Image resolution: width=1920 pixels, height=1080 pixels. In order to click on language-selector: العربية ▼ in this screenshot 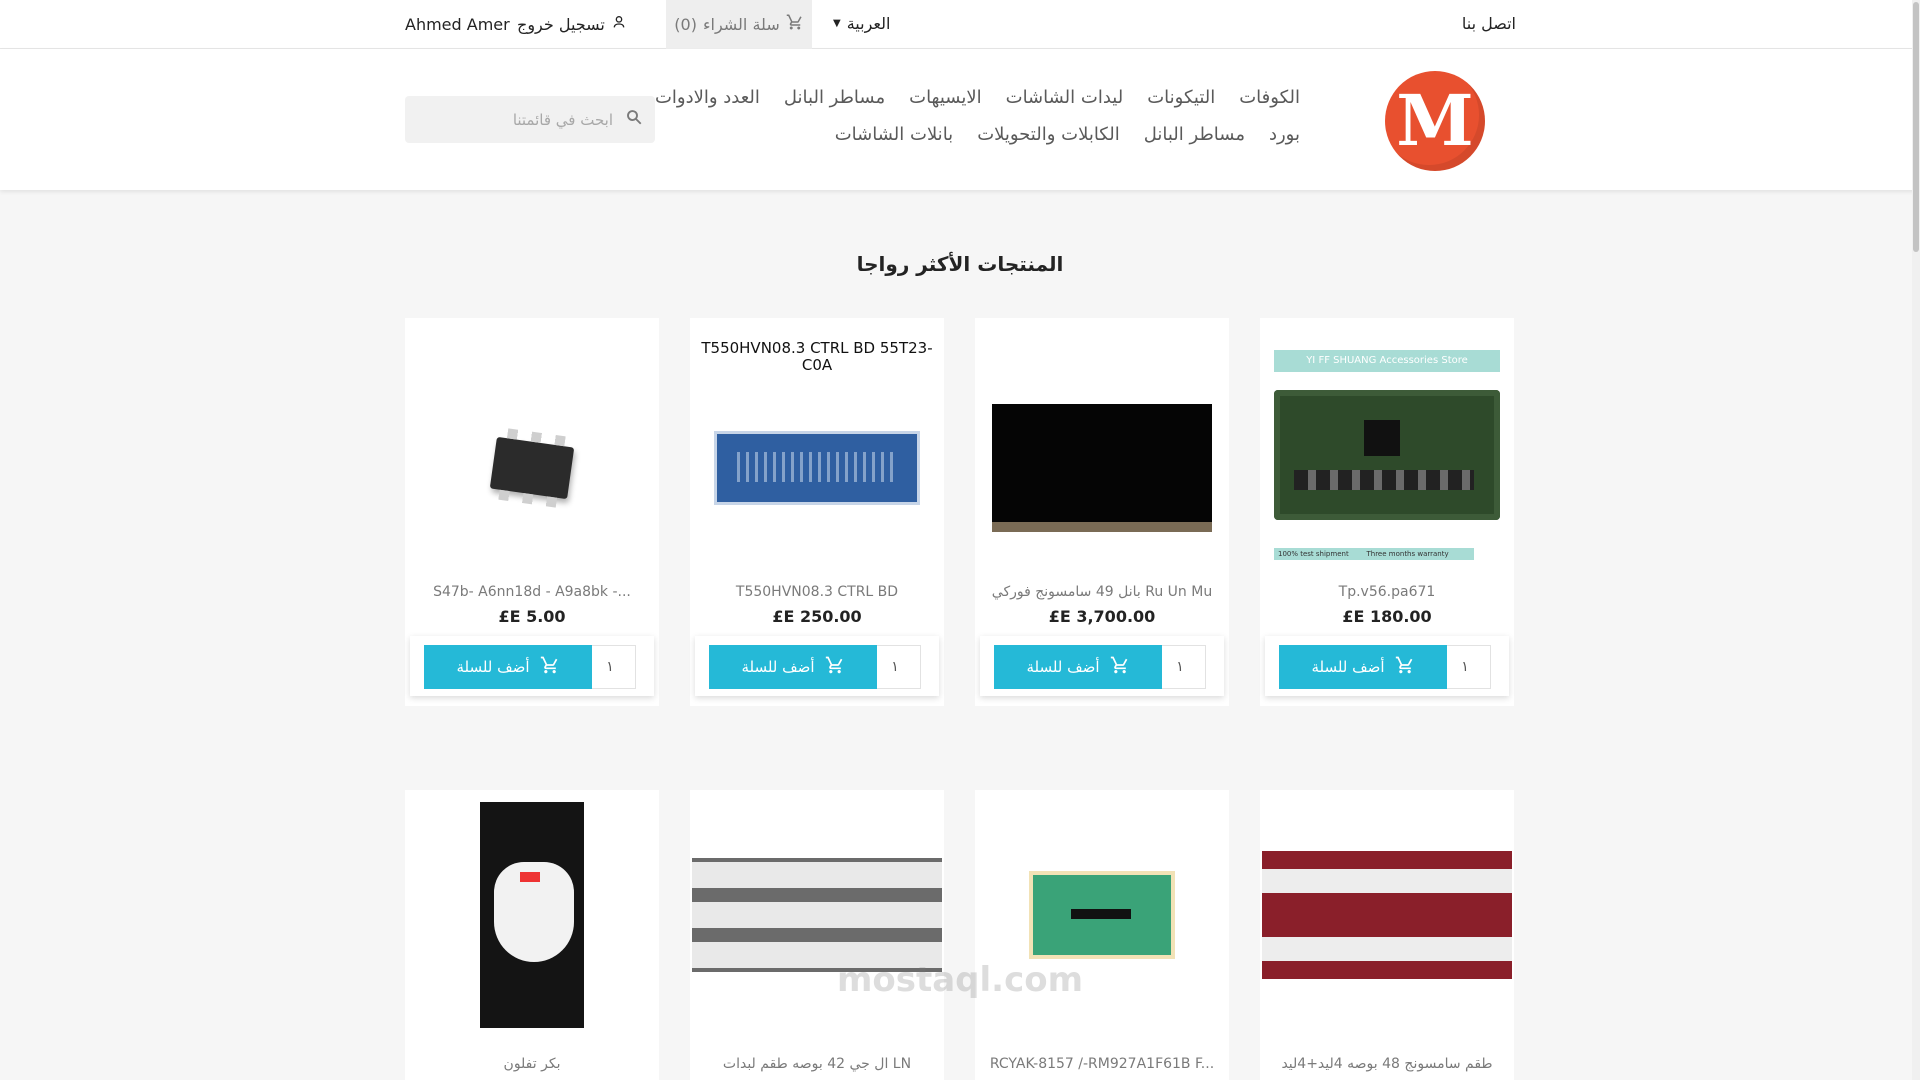, I will do `click(861, 23)`.